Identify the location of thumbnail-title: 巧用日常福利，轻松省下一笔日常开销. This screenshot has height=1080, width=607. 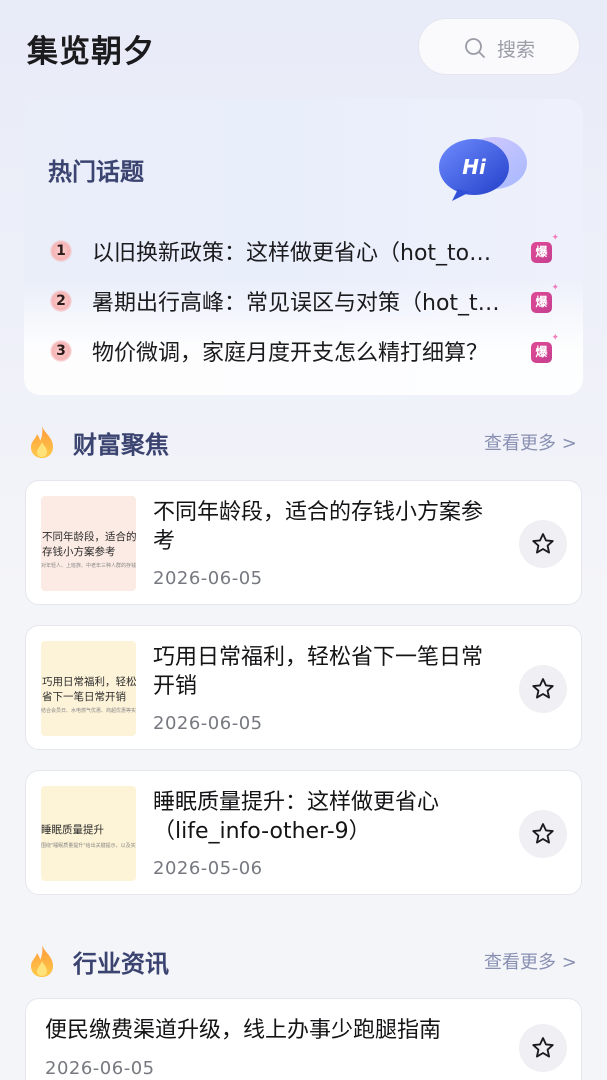
(89, 689).